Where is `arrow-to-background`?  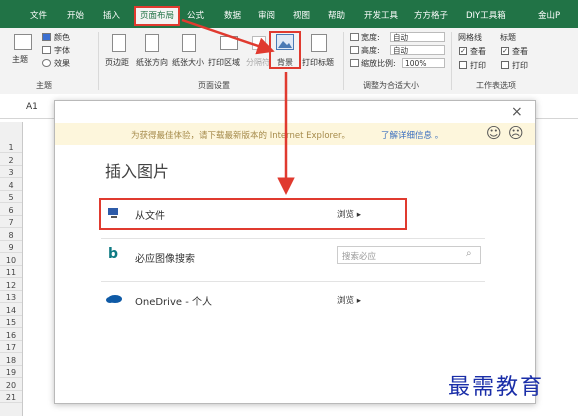
arrow-to-background is located at coordinates (228, 36).